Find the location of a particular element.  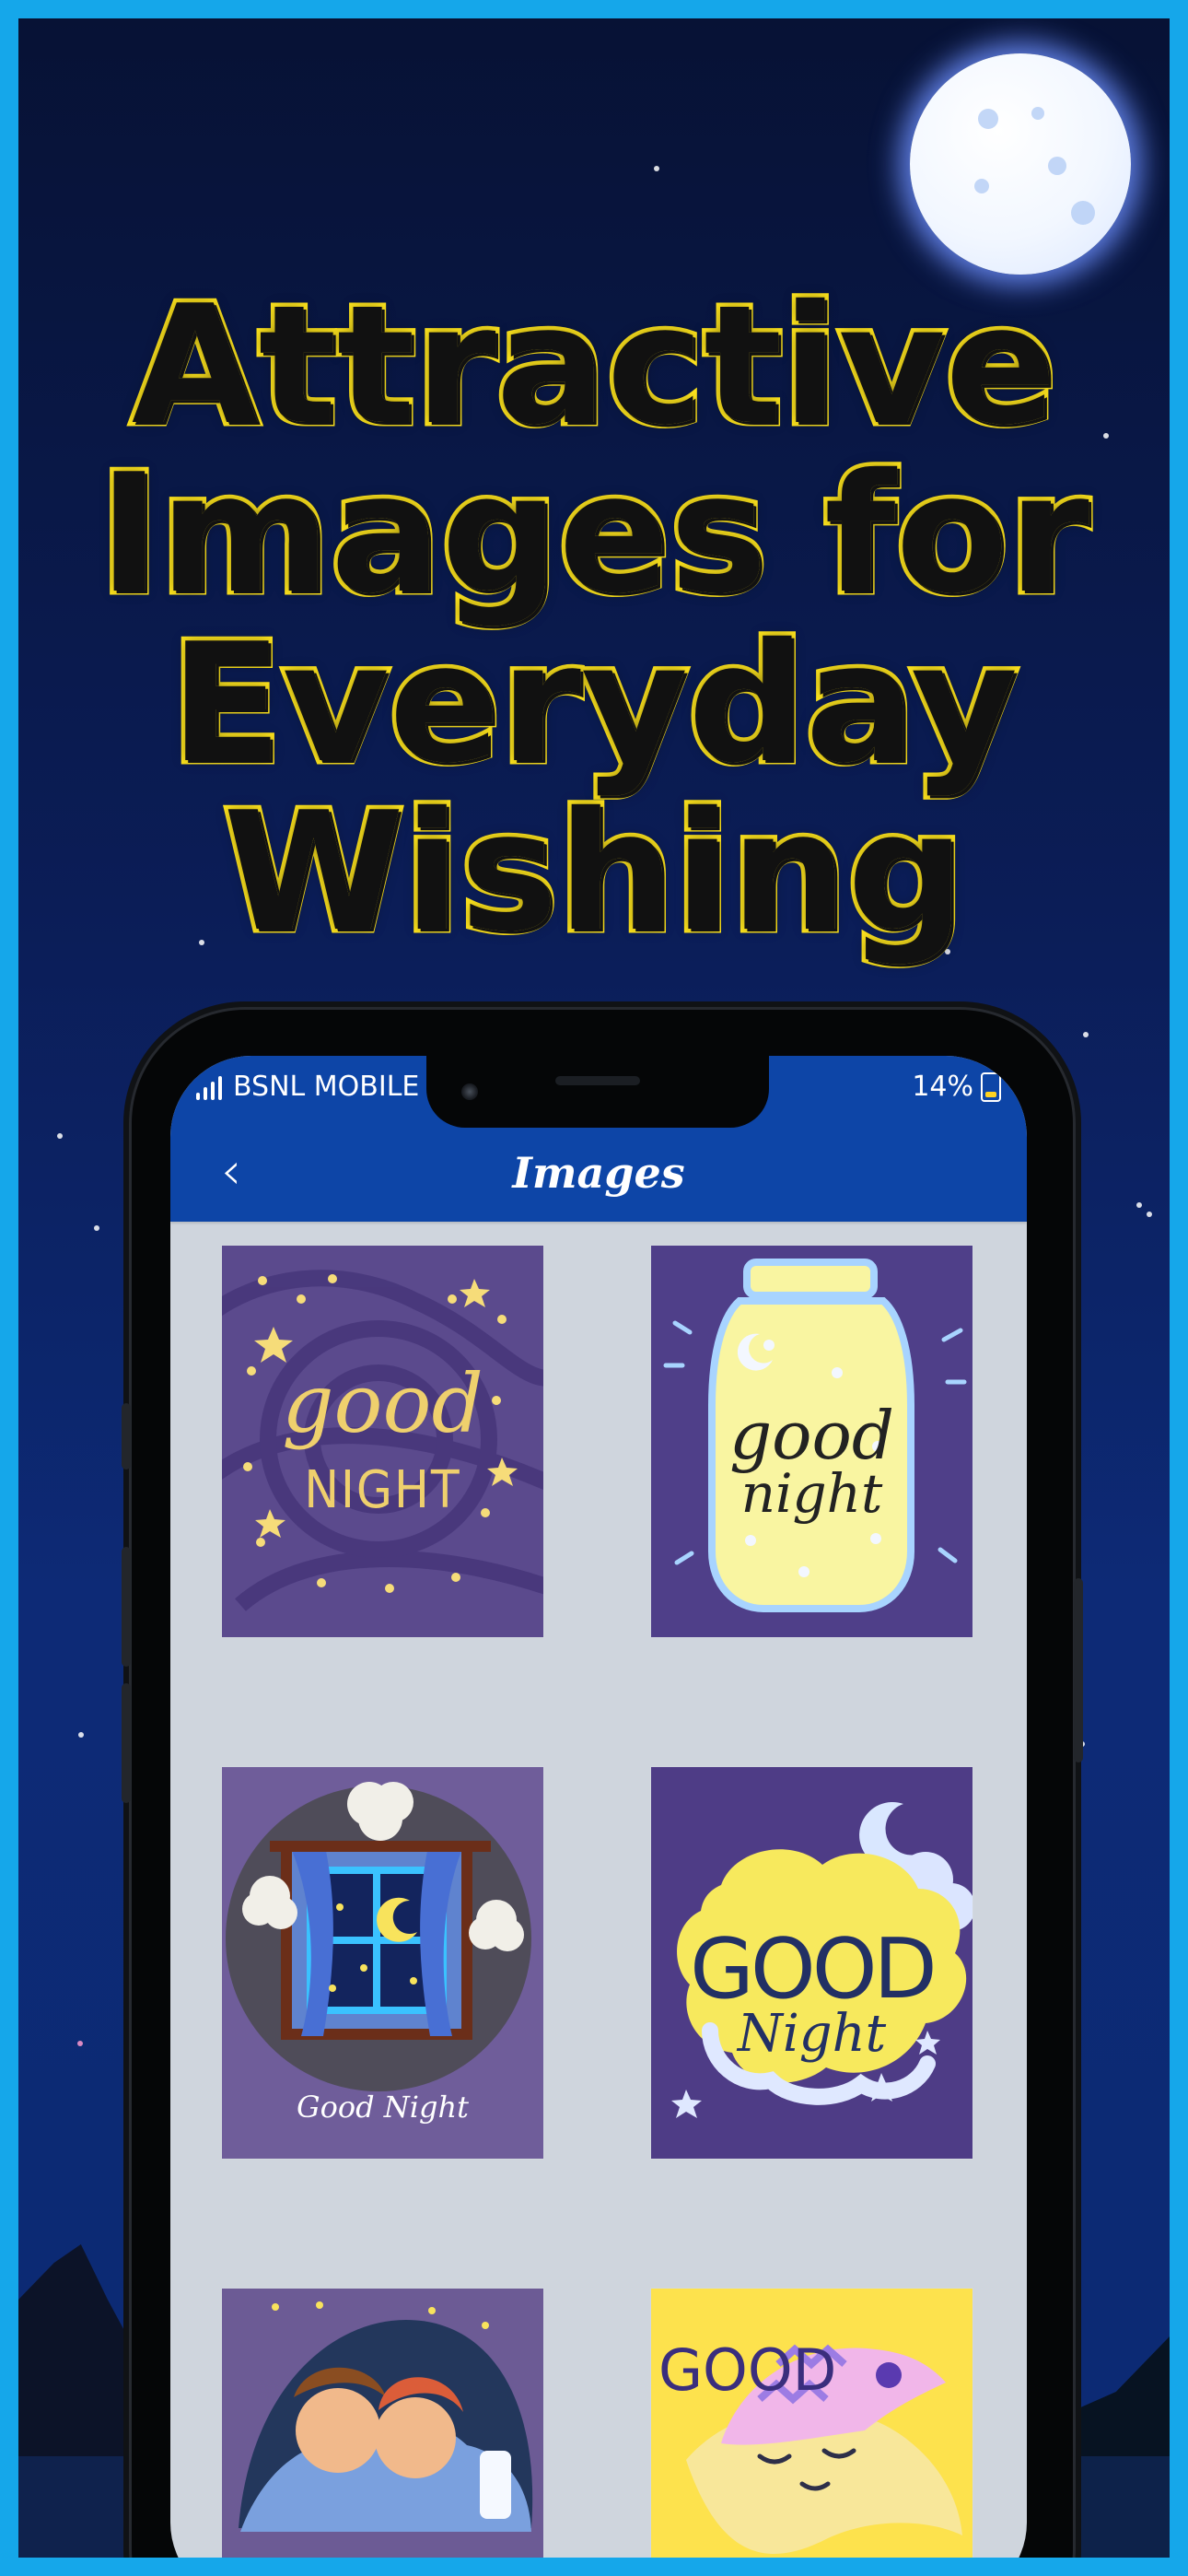

good-night-moon-cap-illustration is located at coordinates (812, 2423).